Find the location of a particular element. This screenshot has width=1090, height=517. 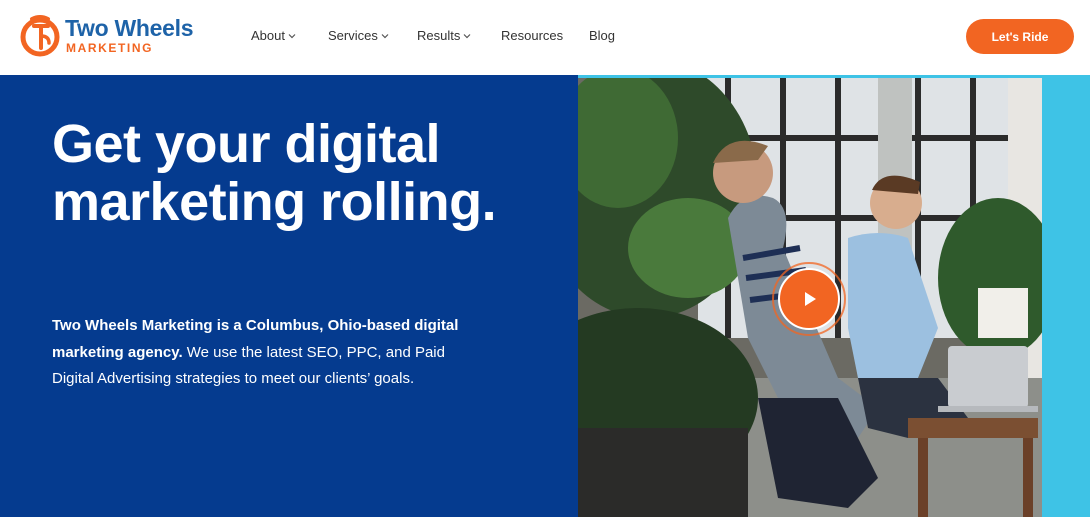

nav-item-results: Results is located at coordinates (444, 35).